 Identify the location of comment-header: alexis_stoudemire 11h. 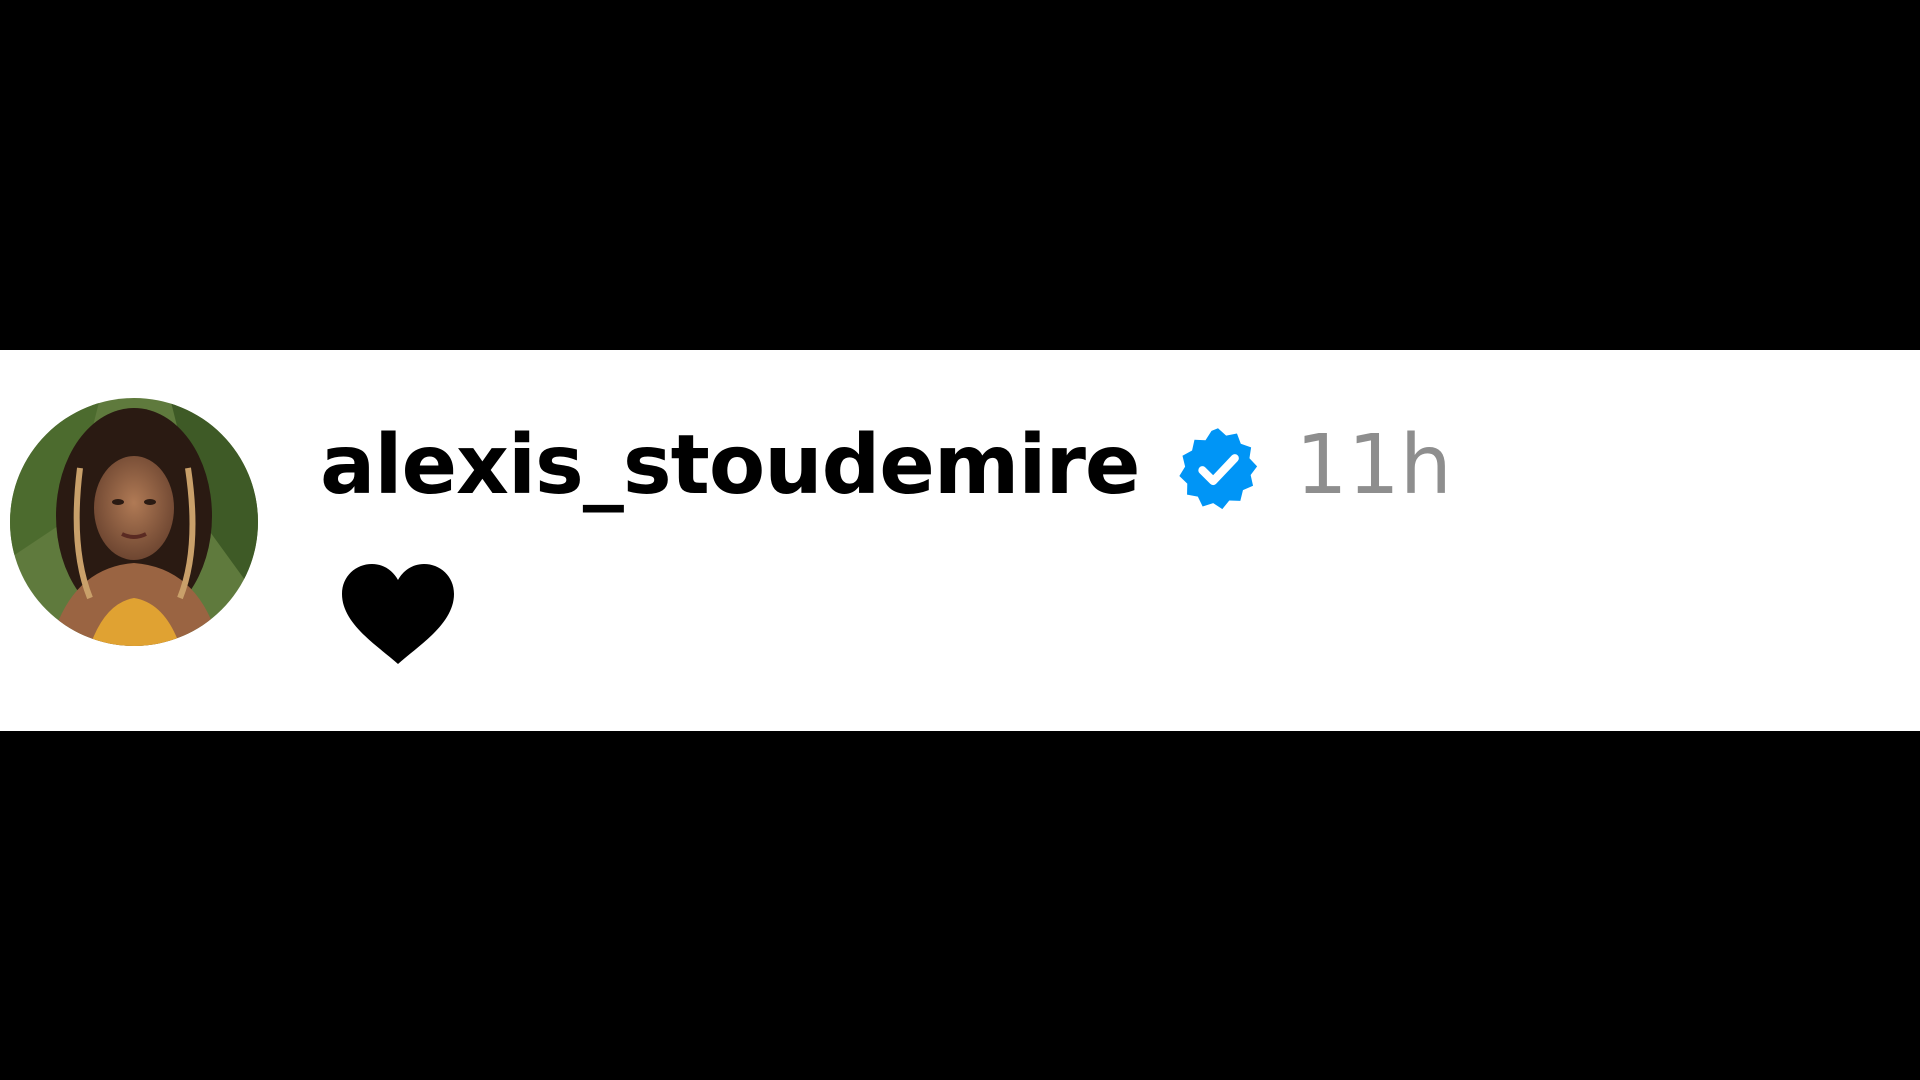
(886, 465).